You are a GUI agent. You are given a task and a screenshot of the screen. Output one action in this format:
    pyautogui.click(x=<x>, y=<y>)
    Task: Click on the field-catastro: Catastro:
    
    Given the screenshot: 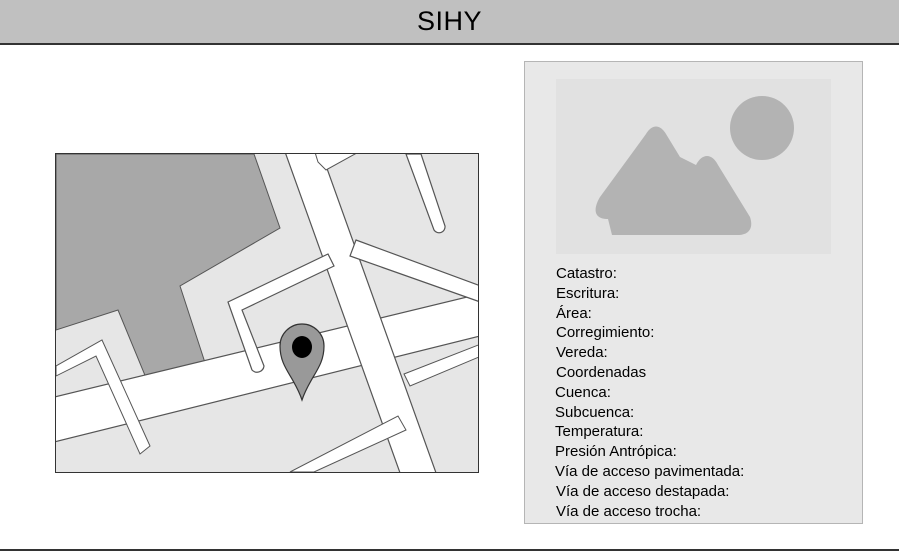 What is the action you would take?
    pyautogui.click(x=586, y=273)
    